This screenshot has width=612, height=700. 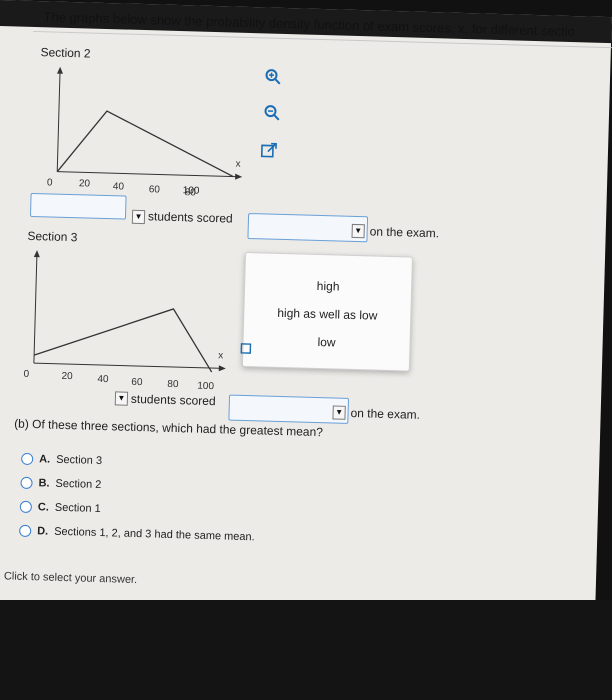 I want to click on tick-label-100: 100, so click(x=191, y=191).